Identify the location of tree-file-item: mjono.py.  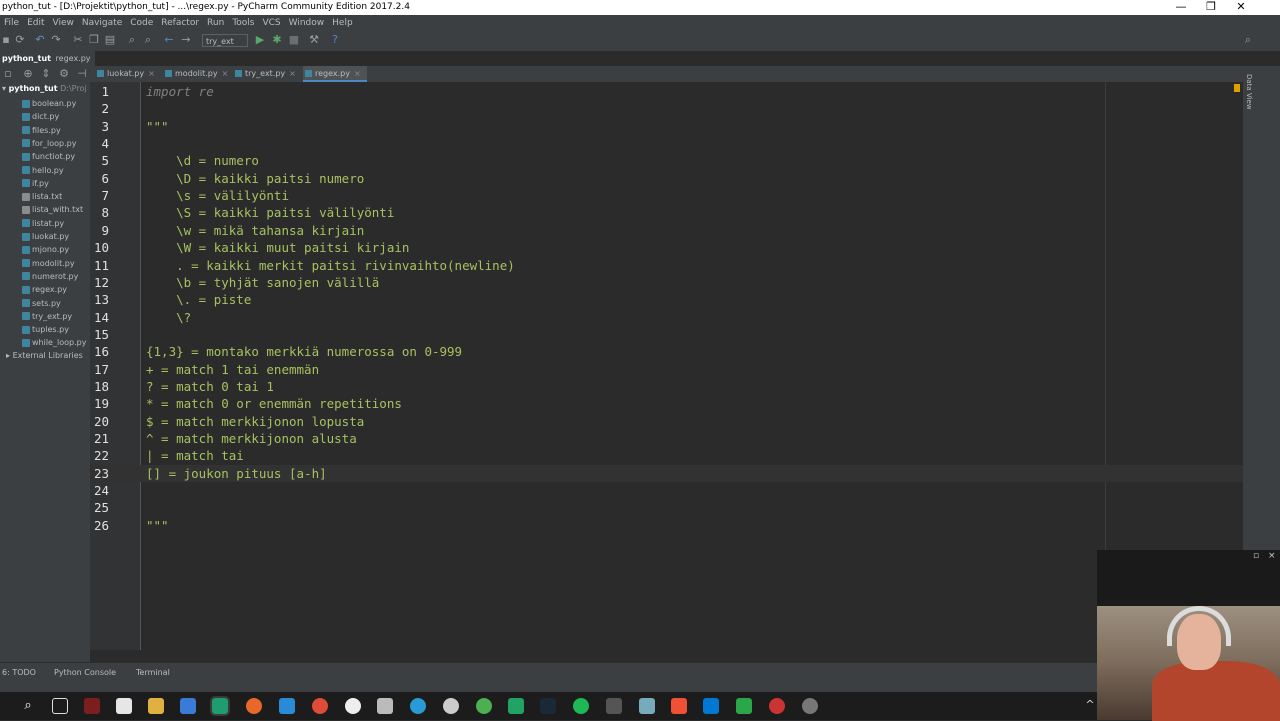
(45, 249).